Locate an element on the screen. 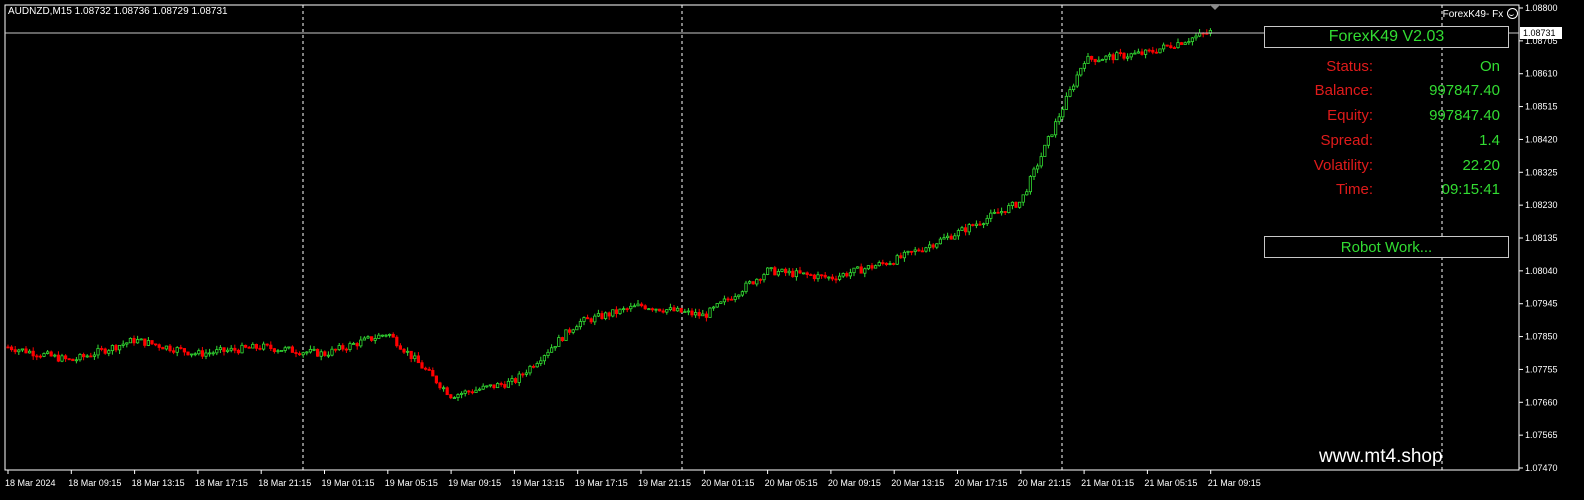  ea-name-label: ForexK49- Fx is located at coordinates (1480, 14).